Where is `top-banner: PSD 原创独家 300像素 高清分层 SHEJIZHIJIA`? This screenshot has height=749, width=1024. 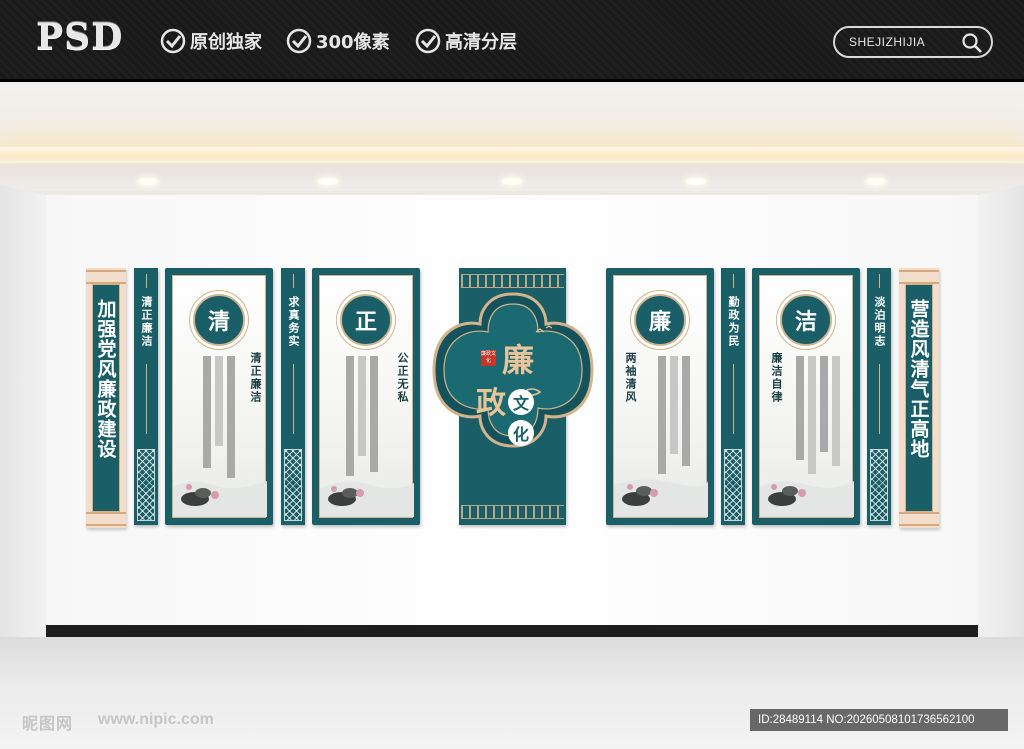 top-banner: PSD 原创独家 300像素 高清分层 SHEJIZHIJIA is located at coordinates (512, 41).